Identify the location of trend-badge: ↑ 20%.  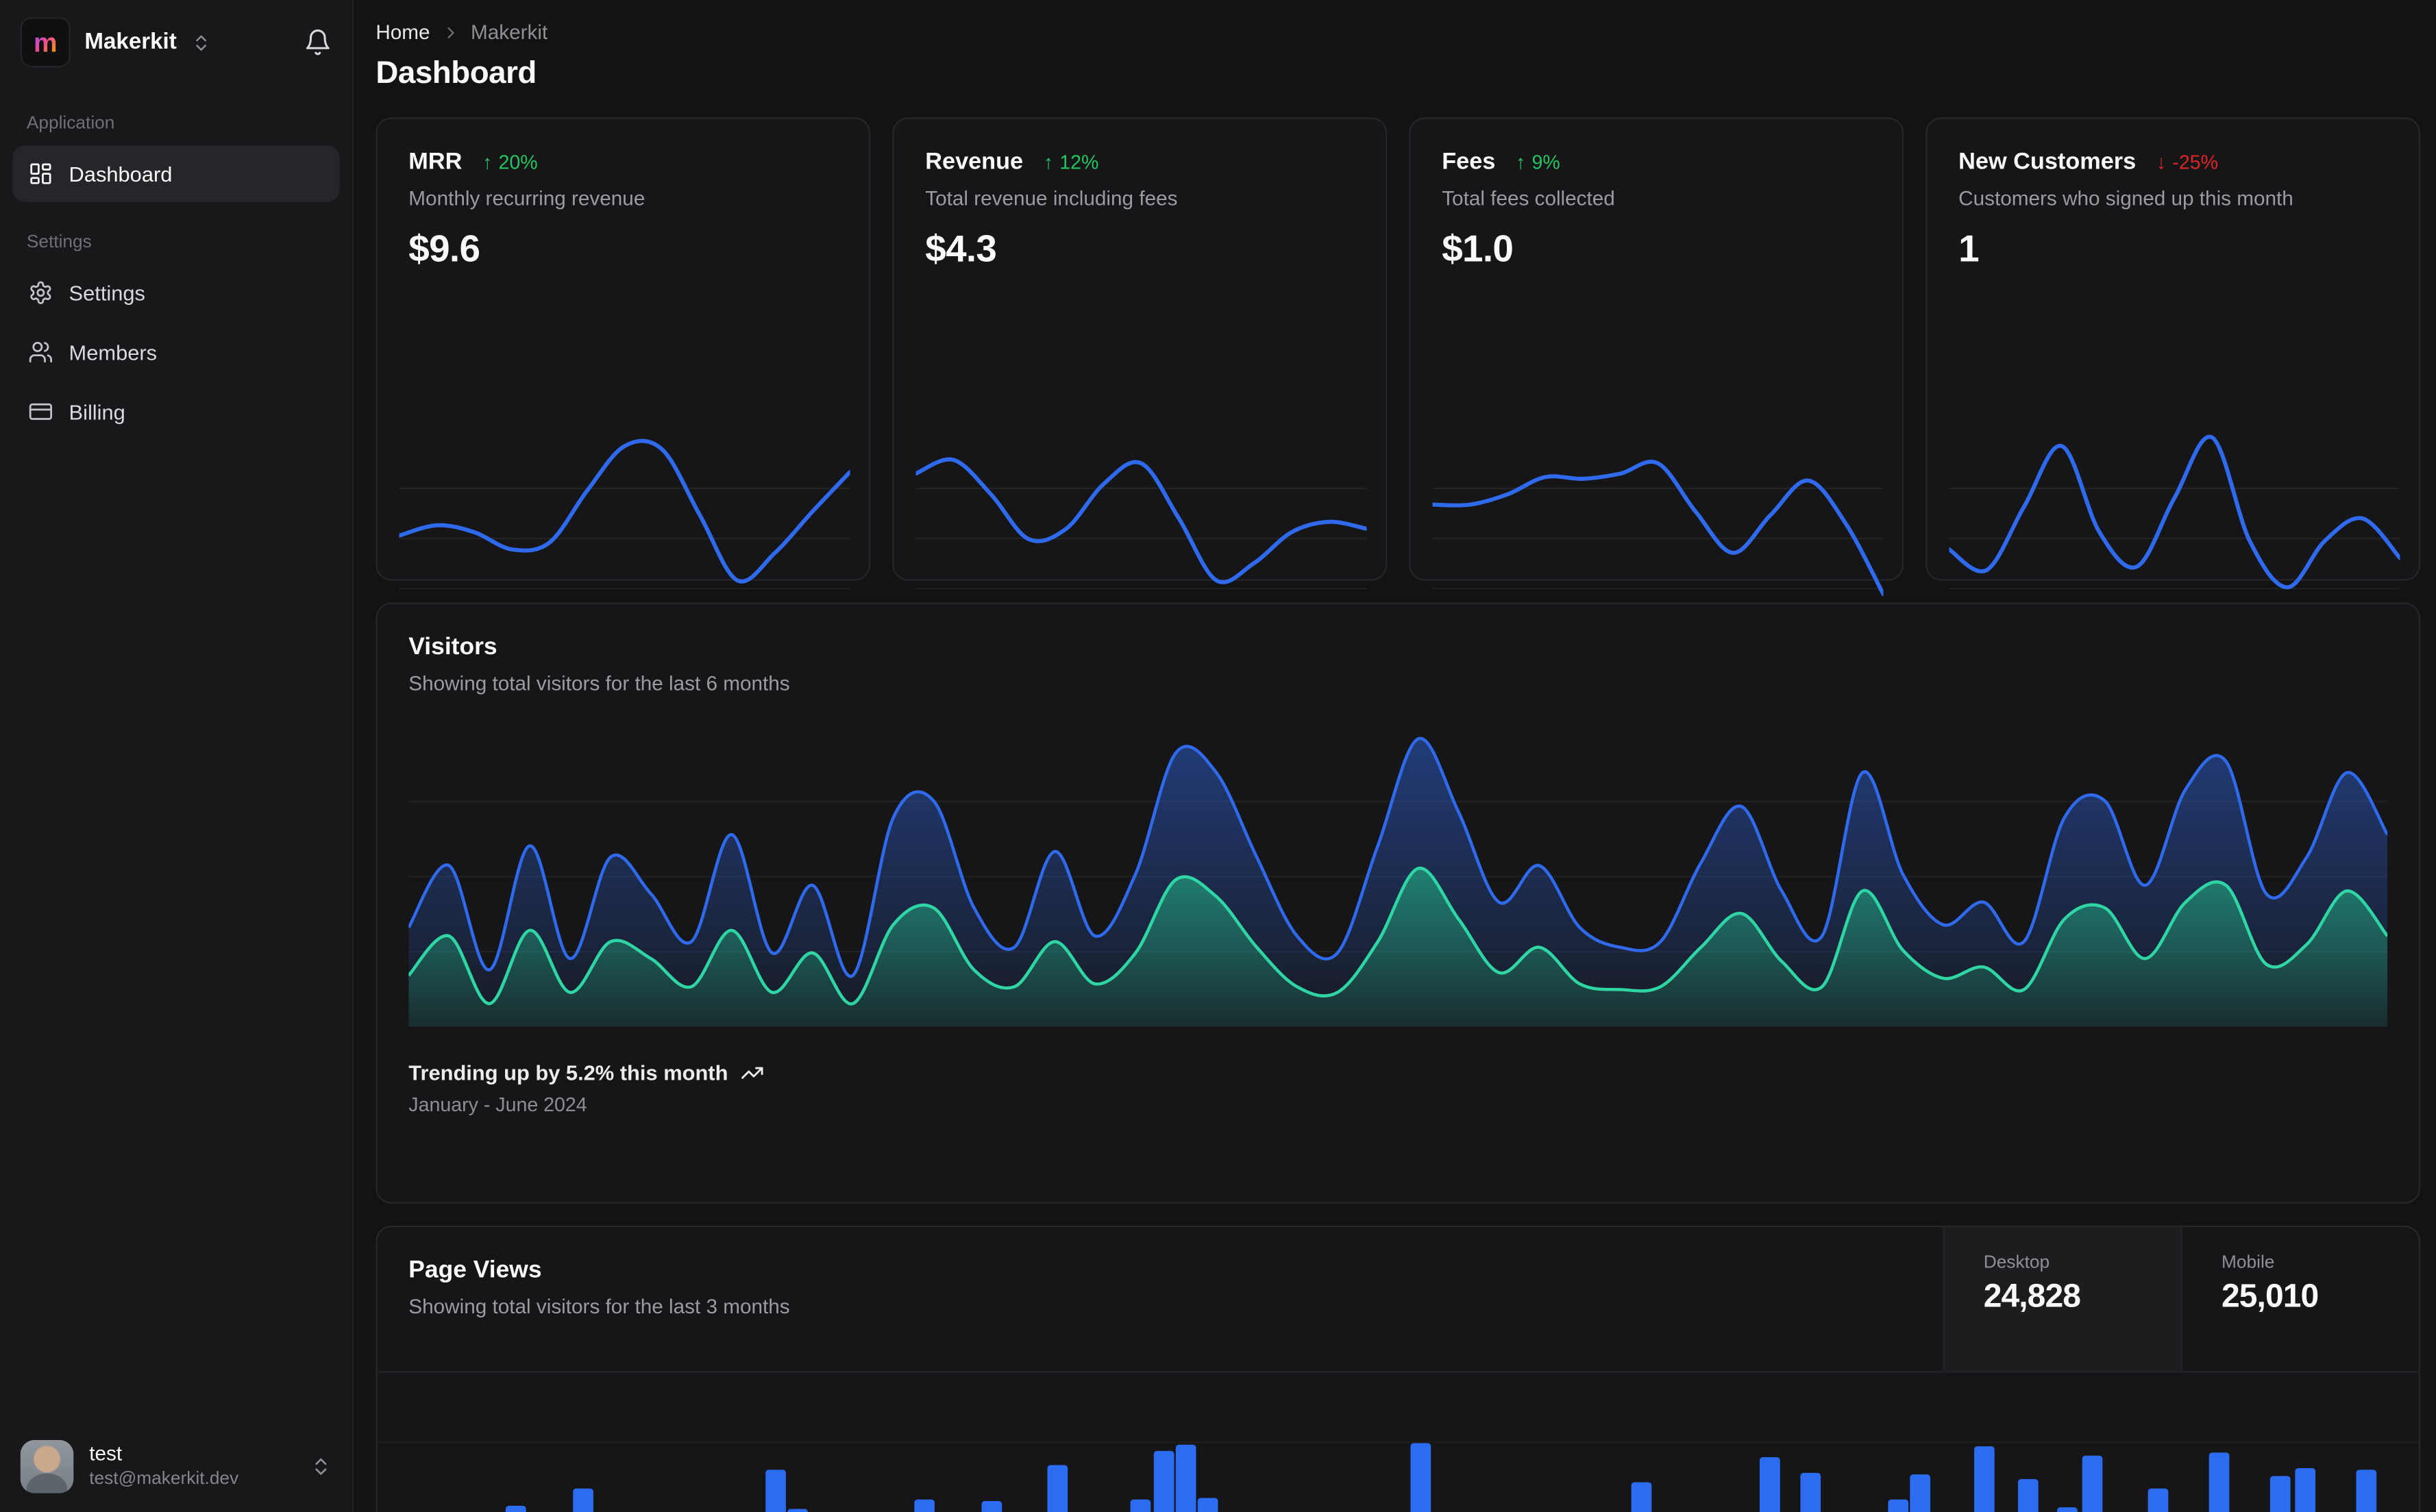
(510, 162).